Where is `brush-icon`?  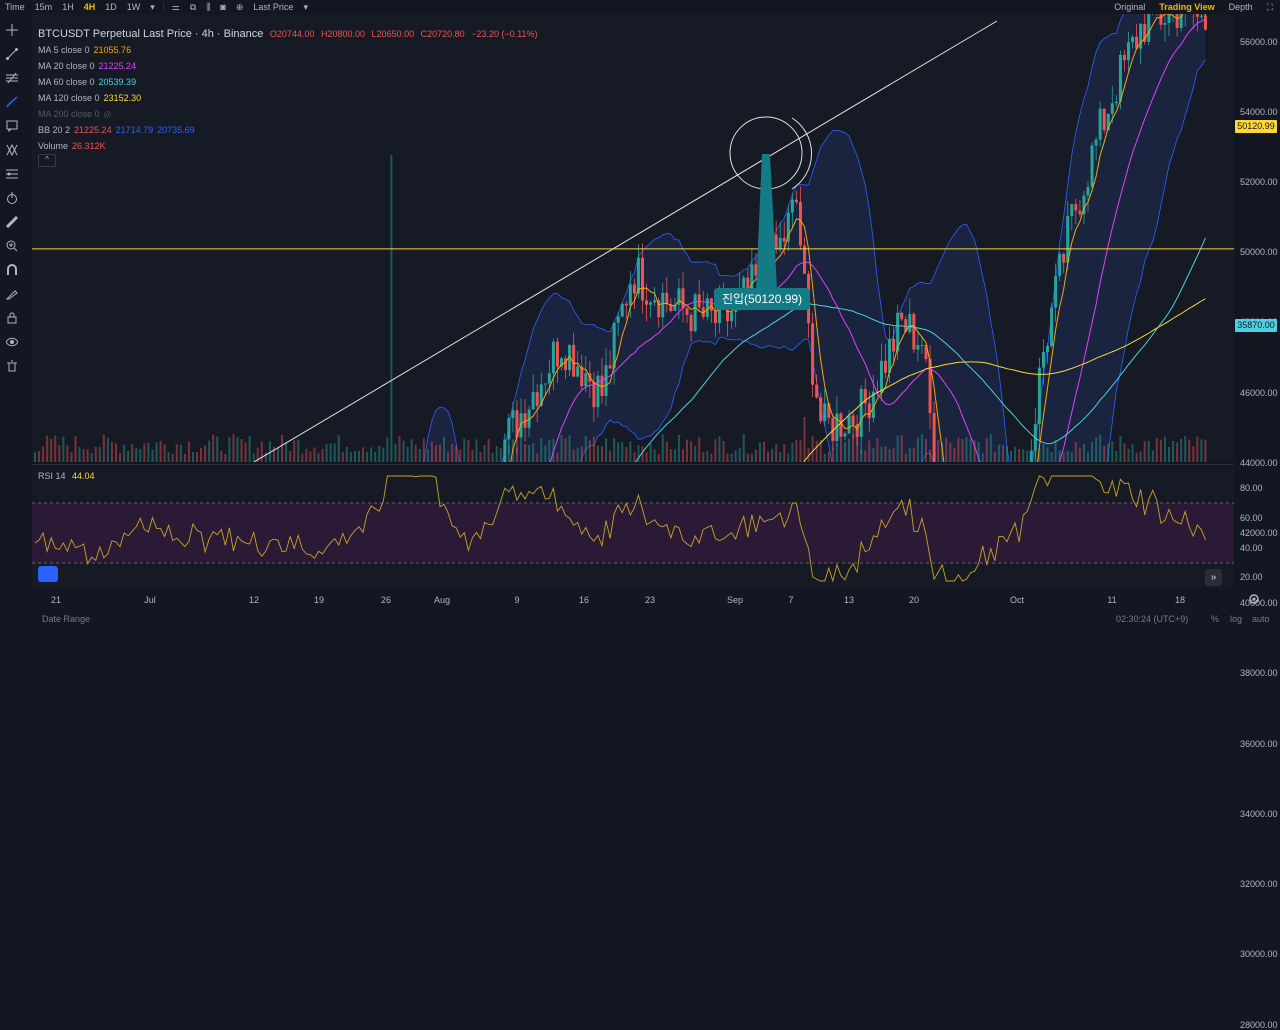 brush-icon is located at coordinates (12, 102).